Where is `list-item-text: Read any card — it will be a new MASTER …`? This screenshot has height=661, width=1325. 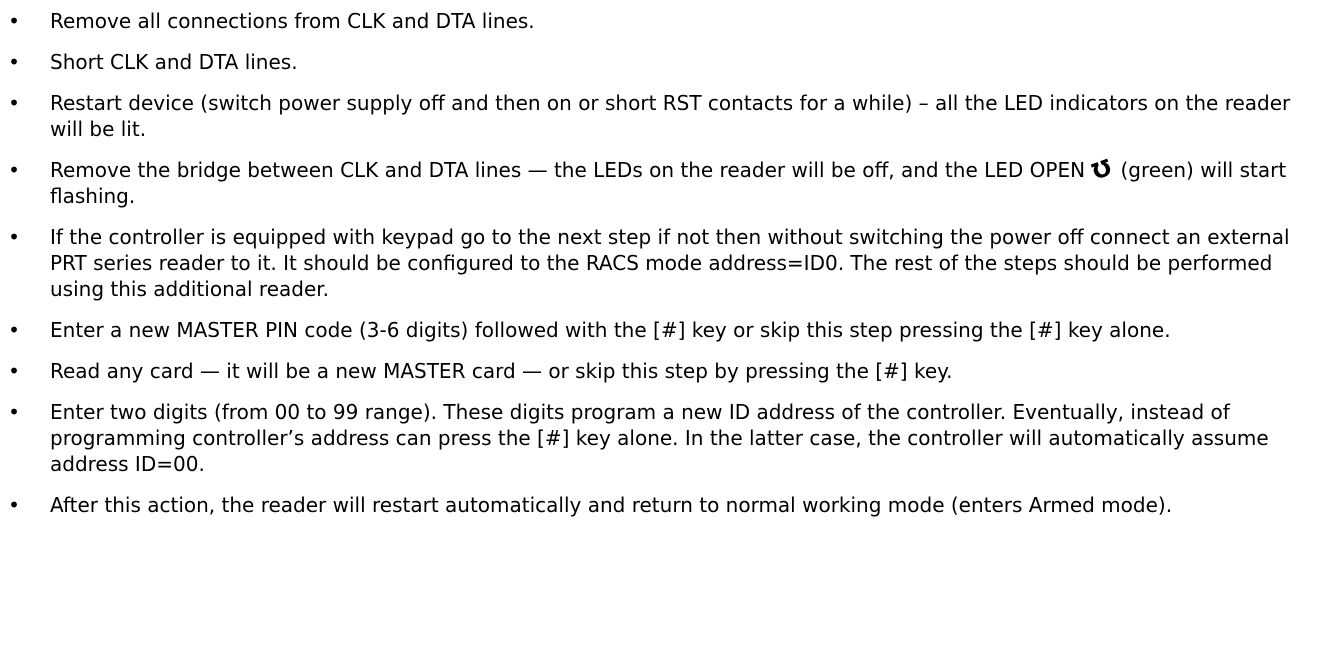
list-item-text: Read any card — it will be a new MASTER … is located at coordinates (501, 371).